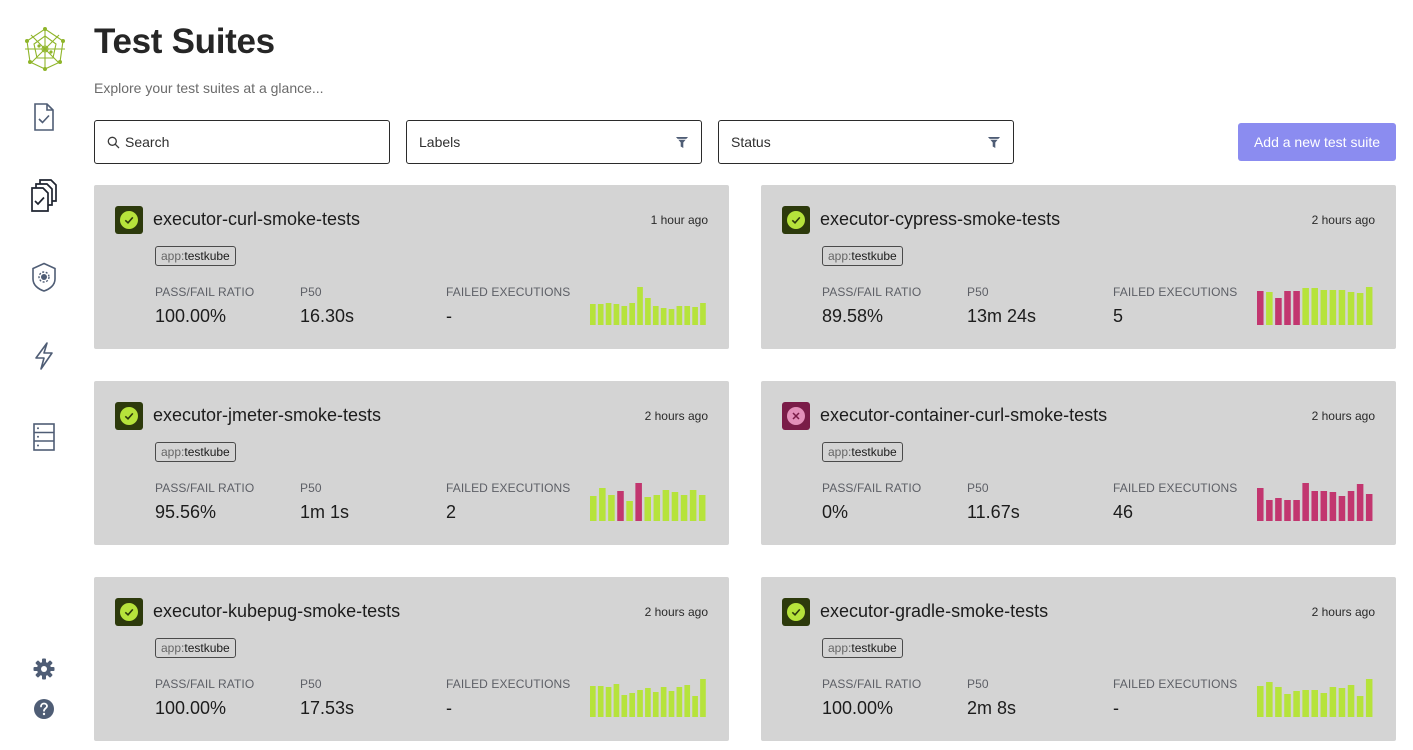 The image size is (1413, 750). I want to click on sidebar-item-triggers, so click(44, 356).